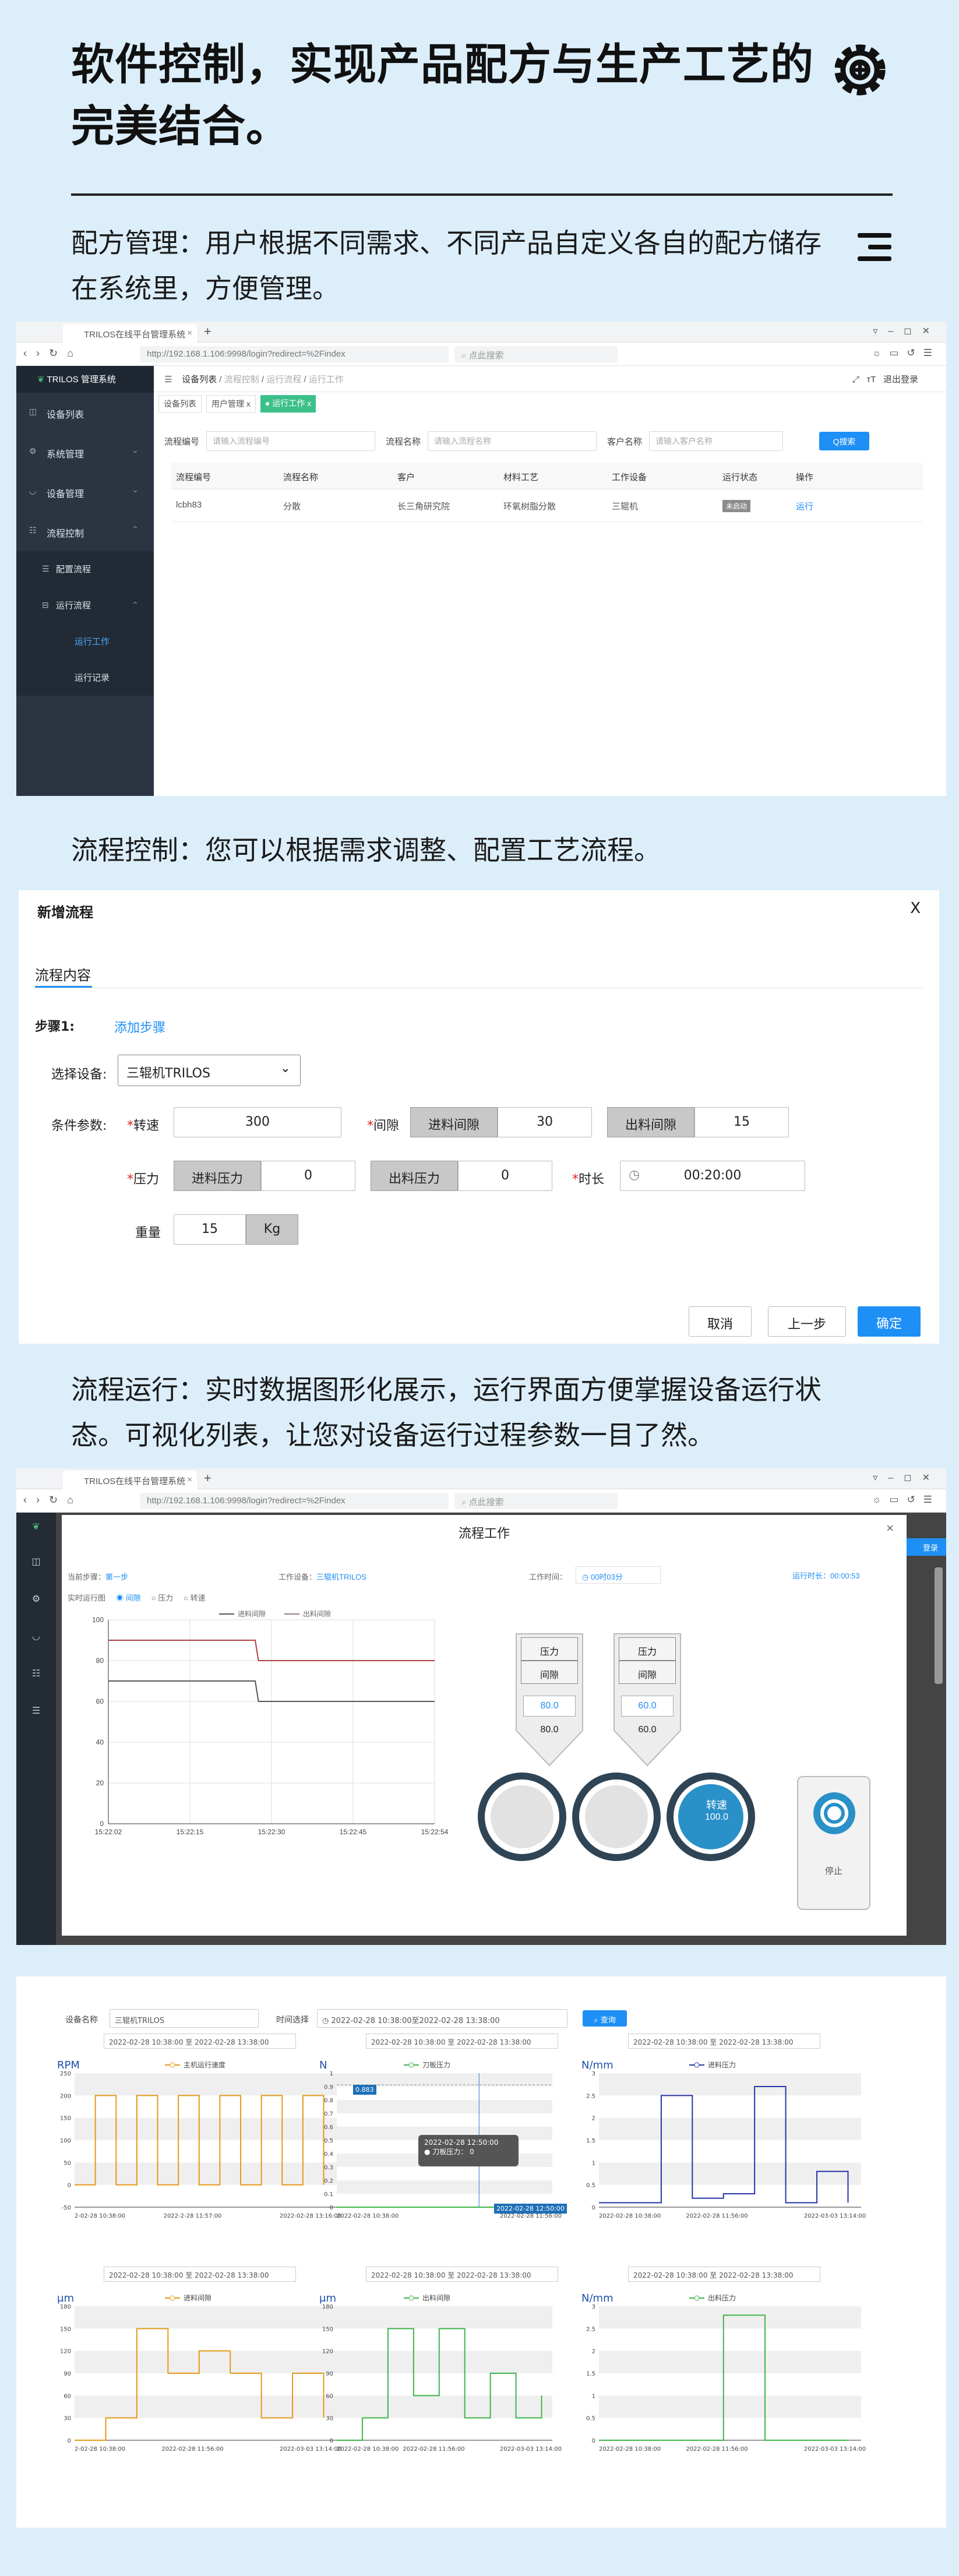 This screenshot has height=2576, width=959. I want to click on radio-pressure: ○ 压力, so click(162, 1597).